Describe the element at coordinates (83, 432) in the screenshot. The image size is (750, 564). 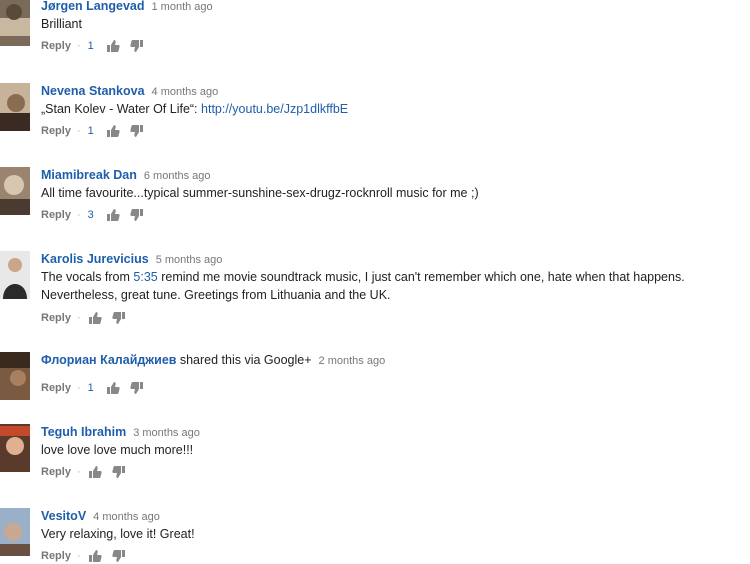
I see `comment-author: Teguh Ibrahim` at that location.